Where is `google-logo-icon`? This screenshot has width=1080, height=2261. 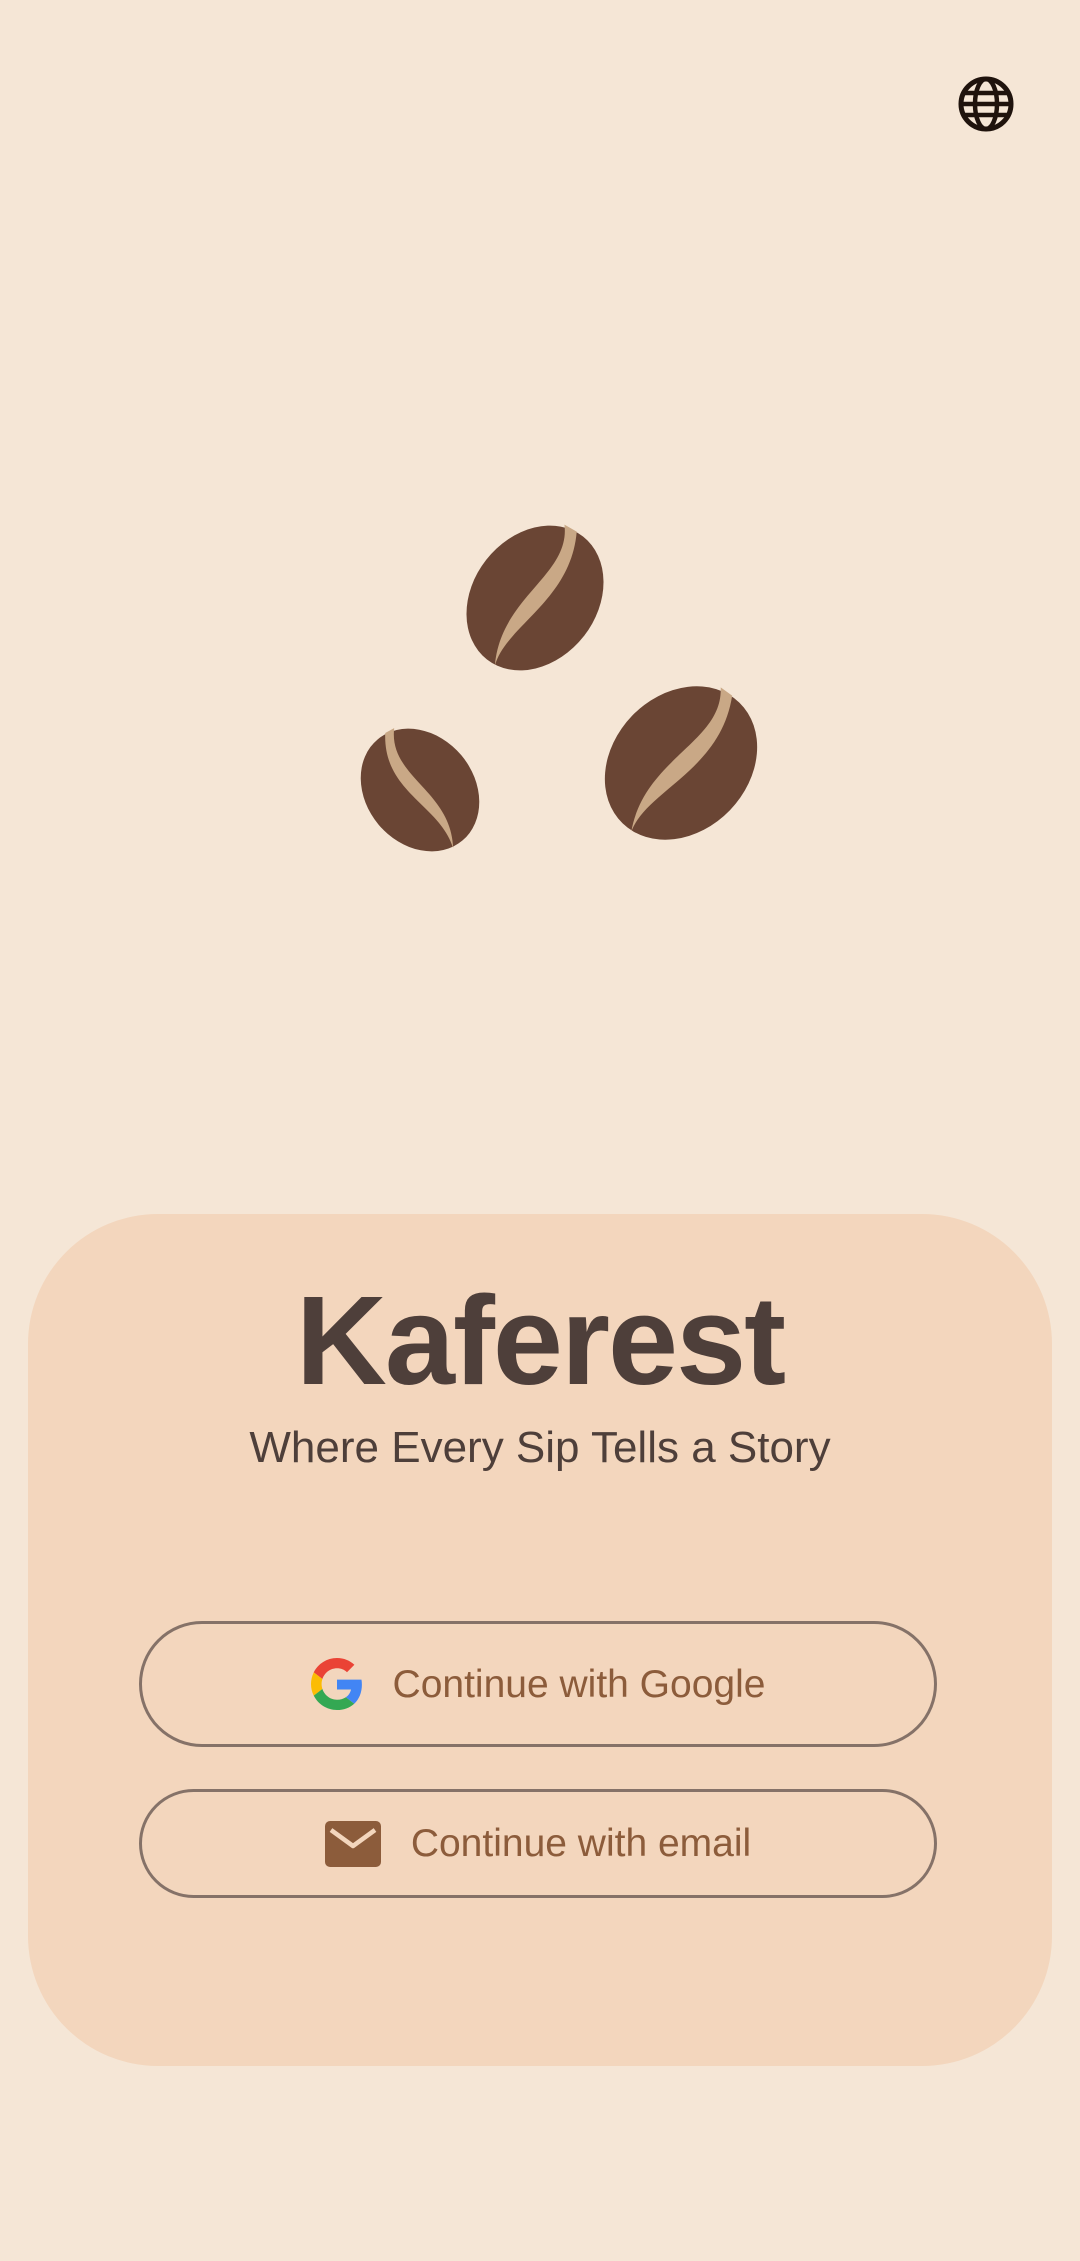
google-logo-icon is located at coordinates (336, 1684).